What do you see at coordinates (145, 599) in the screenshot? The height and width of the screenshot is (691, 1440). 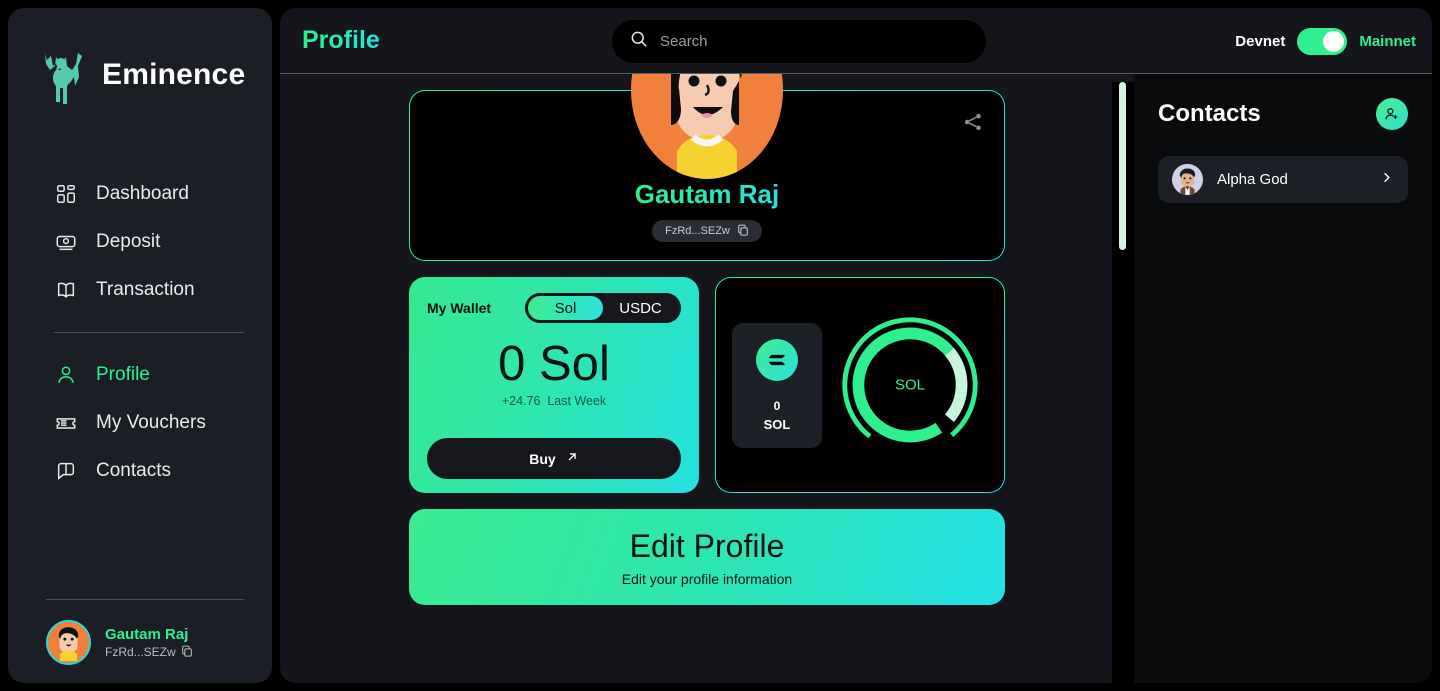 I see `sidebar-footer-divider` at bounding box center [145, 599].